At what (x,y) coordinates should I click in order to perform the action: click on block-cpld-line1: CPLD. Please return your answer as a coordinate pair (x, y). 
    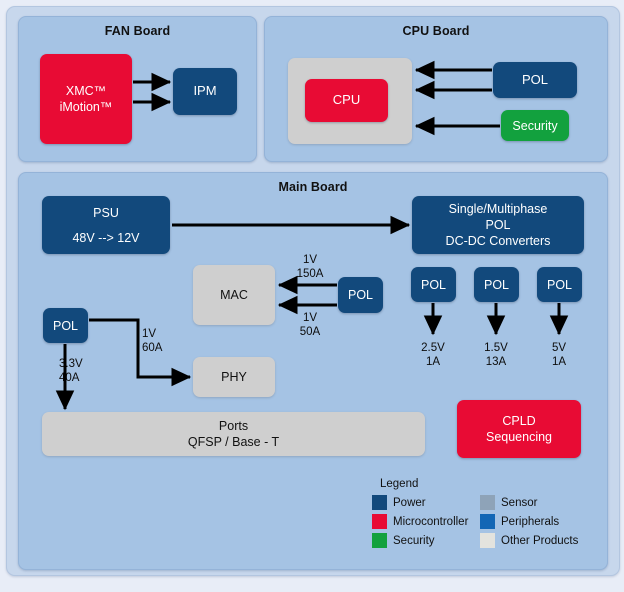
    Looking at the image, I should click on (519, 421).